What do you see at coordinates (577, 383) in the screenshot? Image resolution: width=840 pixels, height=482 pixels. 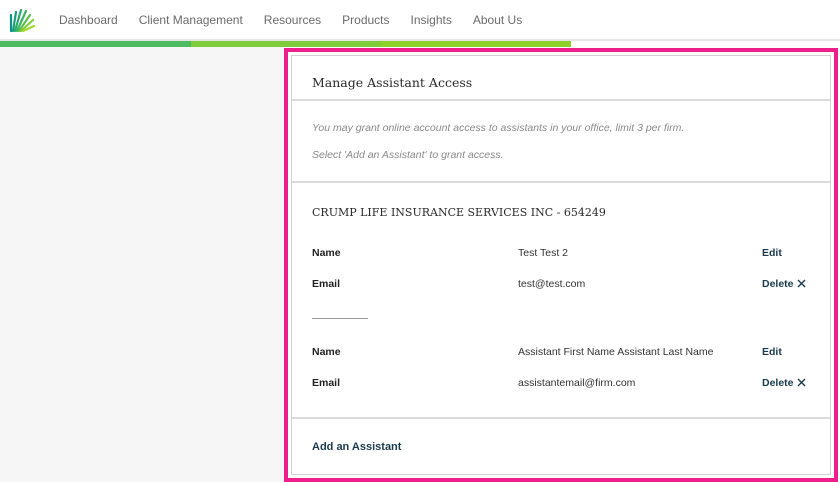 I see `email-value: assistantemail@firm.com` at bounding box center [577, 383].